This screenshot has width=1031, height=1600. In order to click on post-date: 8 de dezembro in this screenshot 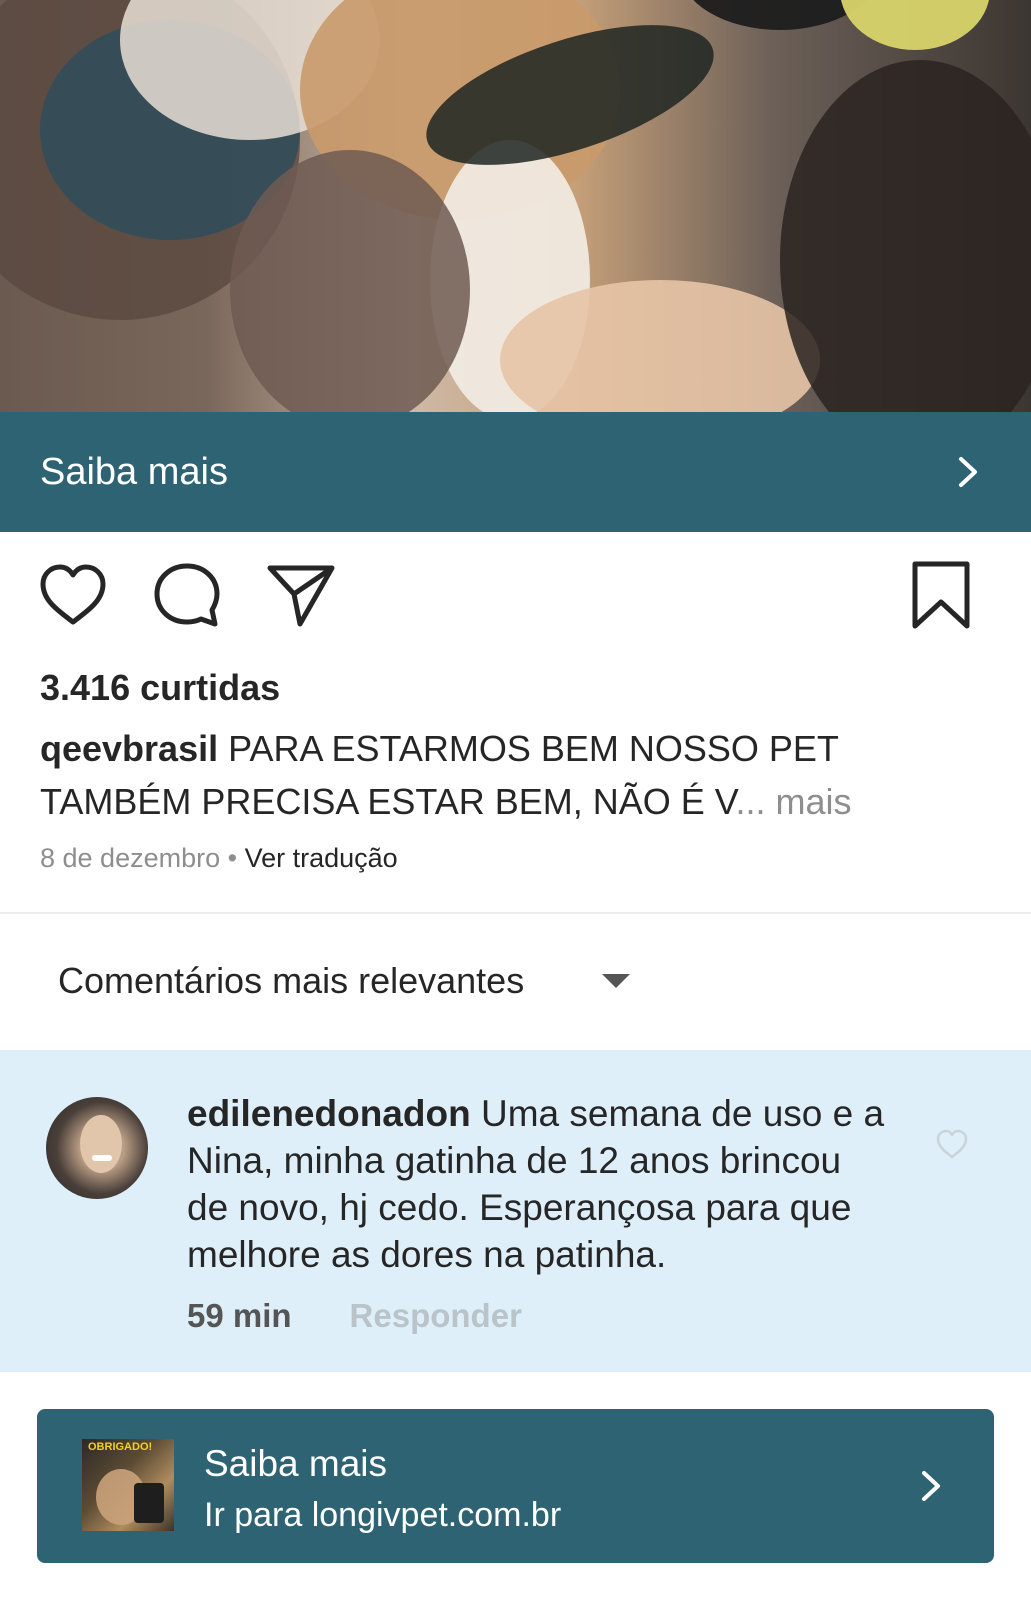, I will do `click(130, 858)`.